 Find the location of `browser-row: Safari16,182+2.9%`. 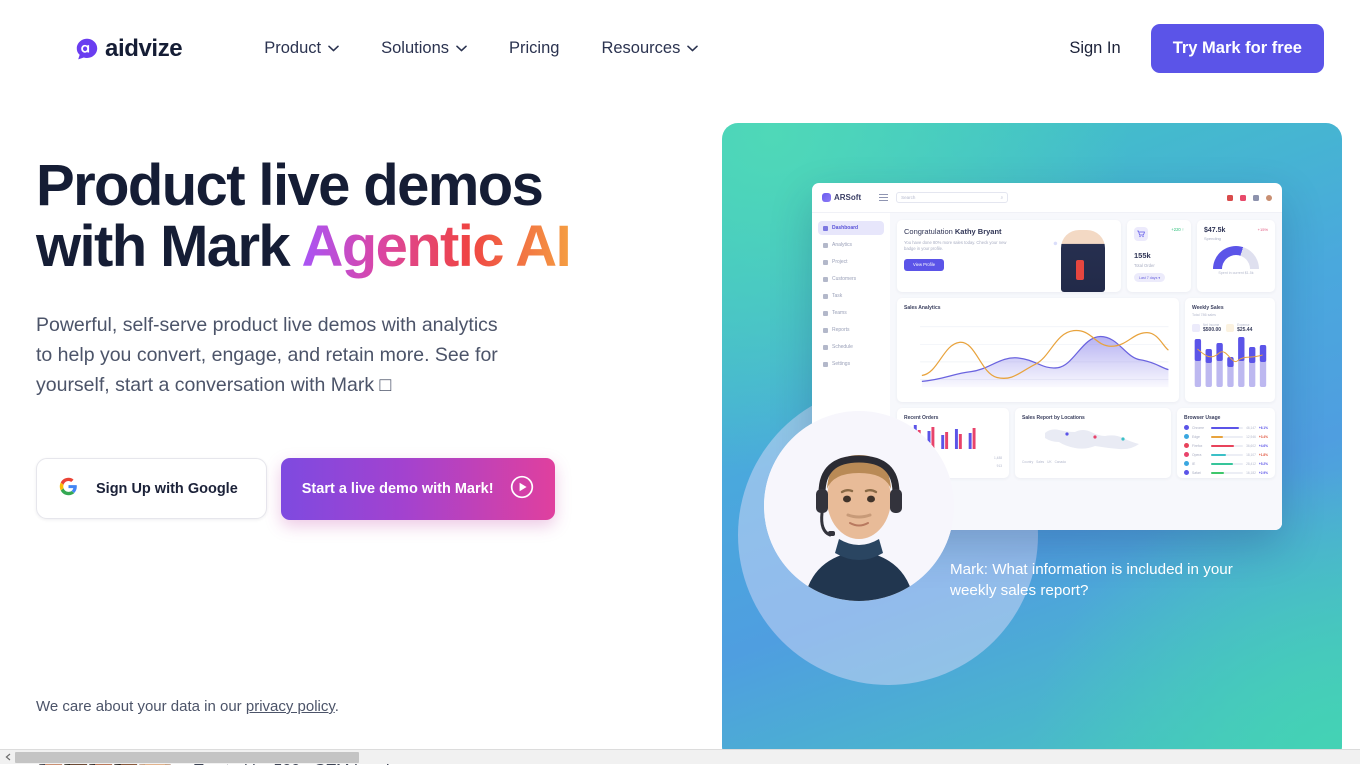

browser-row: Safari16,182+2.9% is located at coordinates (1226, 472).